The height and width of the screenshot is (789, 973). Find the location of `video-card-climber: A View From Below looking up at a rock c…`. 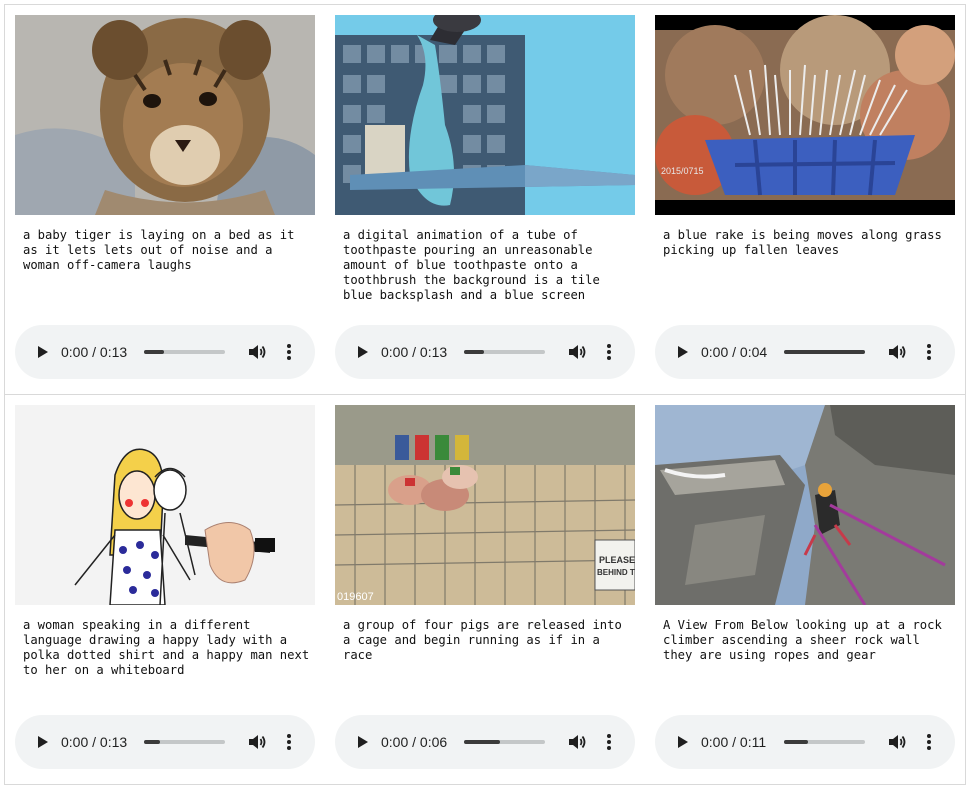

video-card-climber: A View From Below looking up at a rock c… is located at coordinates (805, 590).